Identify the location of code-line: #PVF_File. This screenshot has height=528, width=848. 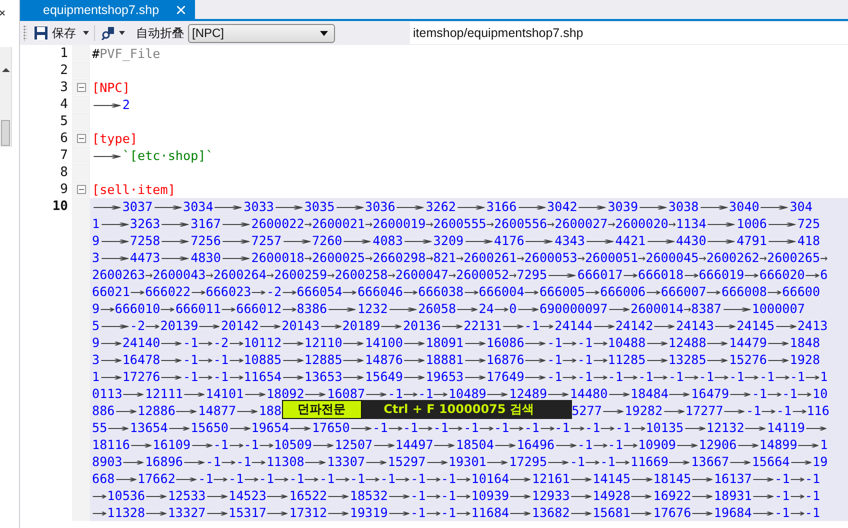
(127, 53).